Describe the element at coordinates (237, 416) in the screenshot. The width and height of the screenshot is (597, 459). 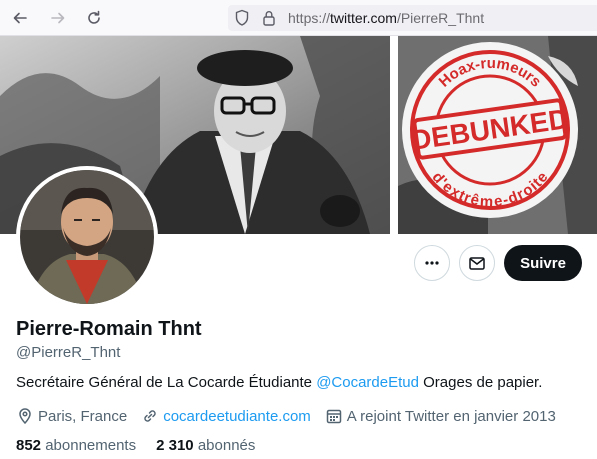
I see `website-link: cocardeetudiante.com` at that location.